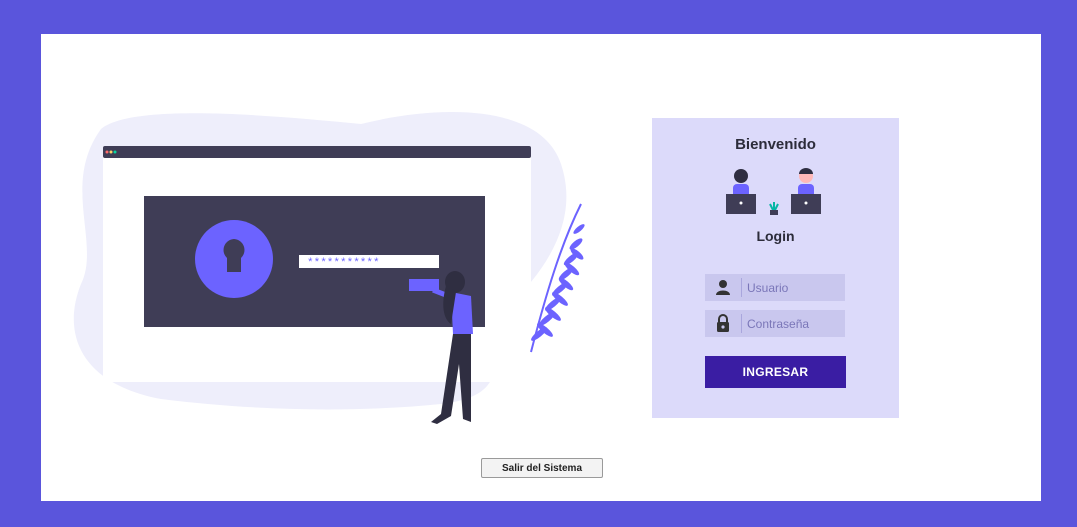 Image resolution: width=1077 pixels, height=527 pixels. What do you see at coordinates (773, 191) in the screenshot?
I see `team-illustration` at bounding box center [773, 191].